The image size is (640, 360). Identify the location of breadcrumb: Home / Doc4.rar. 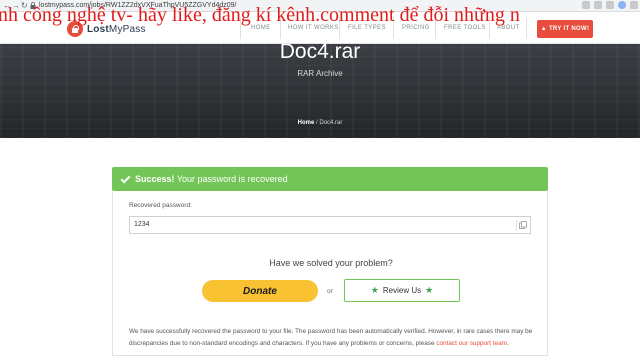
(320, 123).